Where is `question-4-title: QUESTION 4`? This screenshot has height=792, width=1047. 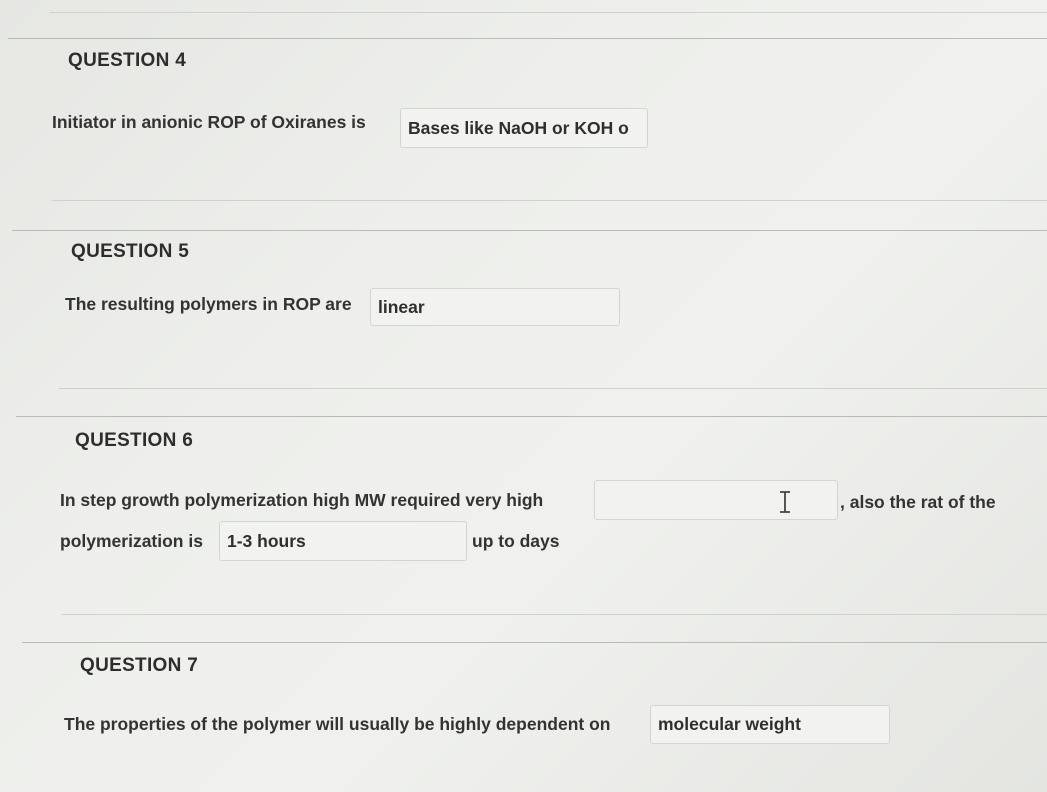
question-4-title: QUESTION 4 is located at coordinates (127, 60).